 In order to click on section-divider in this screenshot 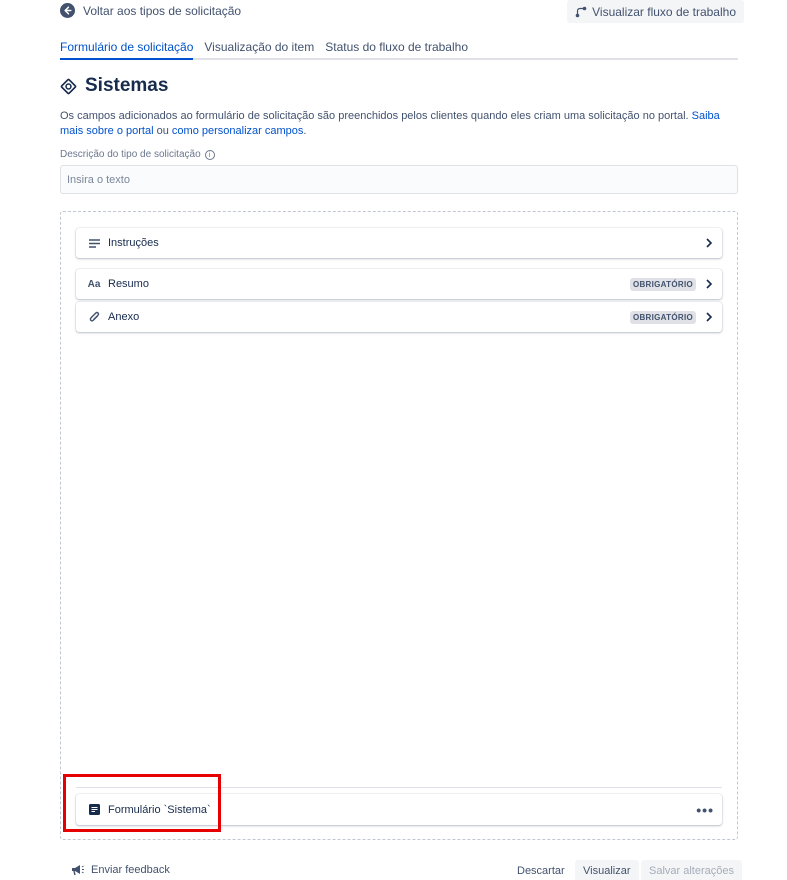, I will do `click(399, 787)`.